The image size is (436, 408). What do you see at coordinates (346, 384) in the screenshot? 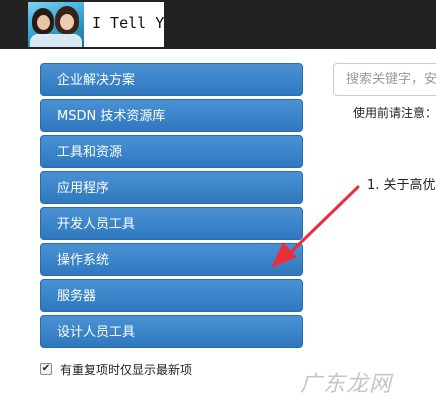
I see `watermark: 广东龙网` at bounding box center [346, 384].